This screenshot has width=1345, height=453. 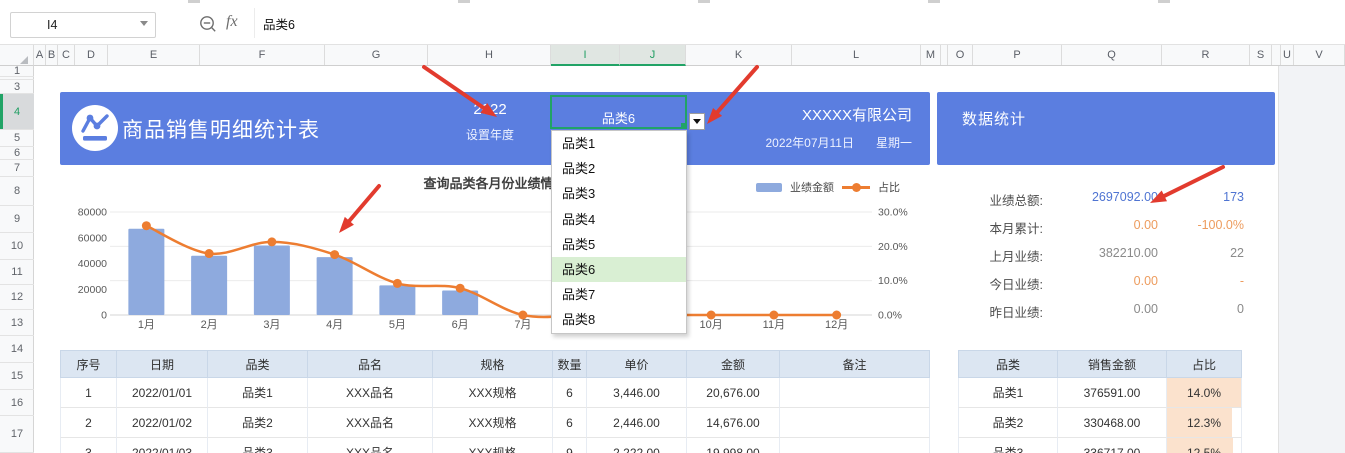 I want to click on row-header-15: 15, so click(x=17, y=376).